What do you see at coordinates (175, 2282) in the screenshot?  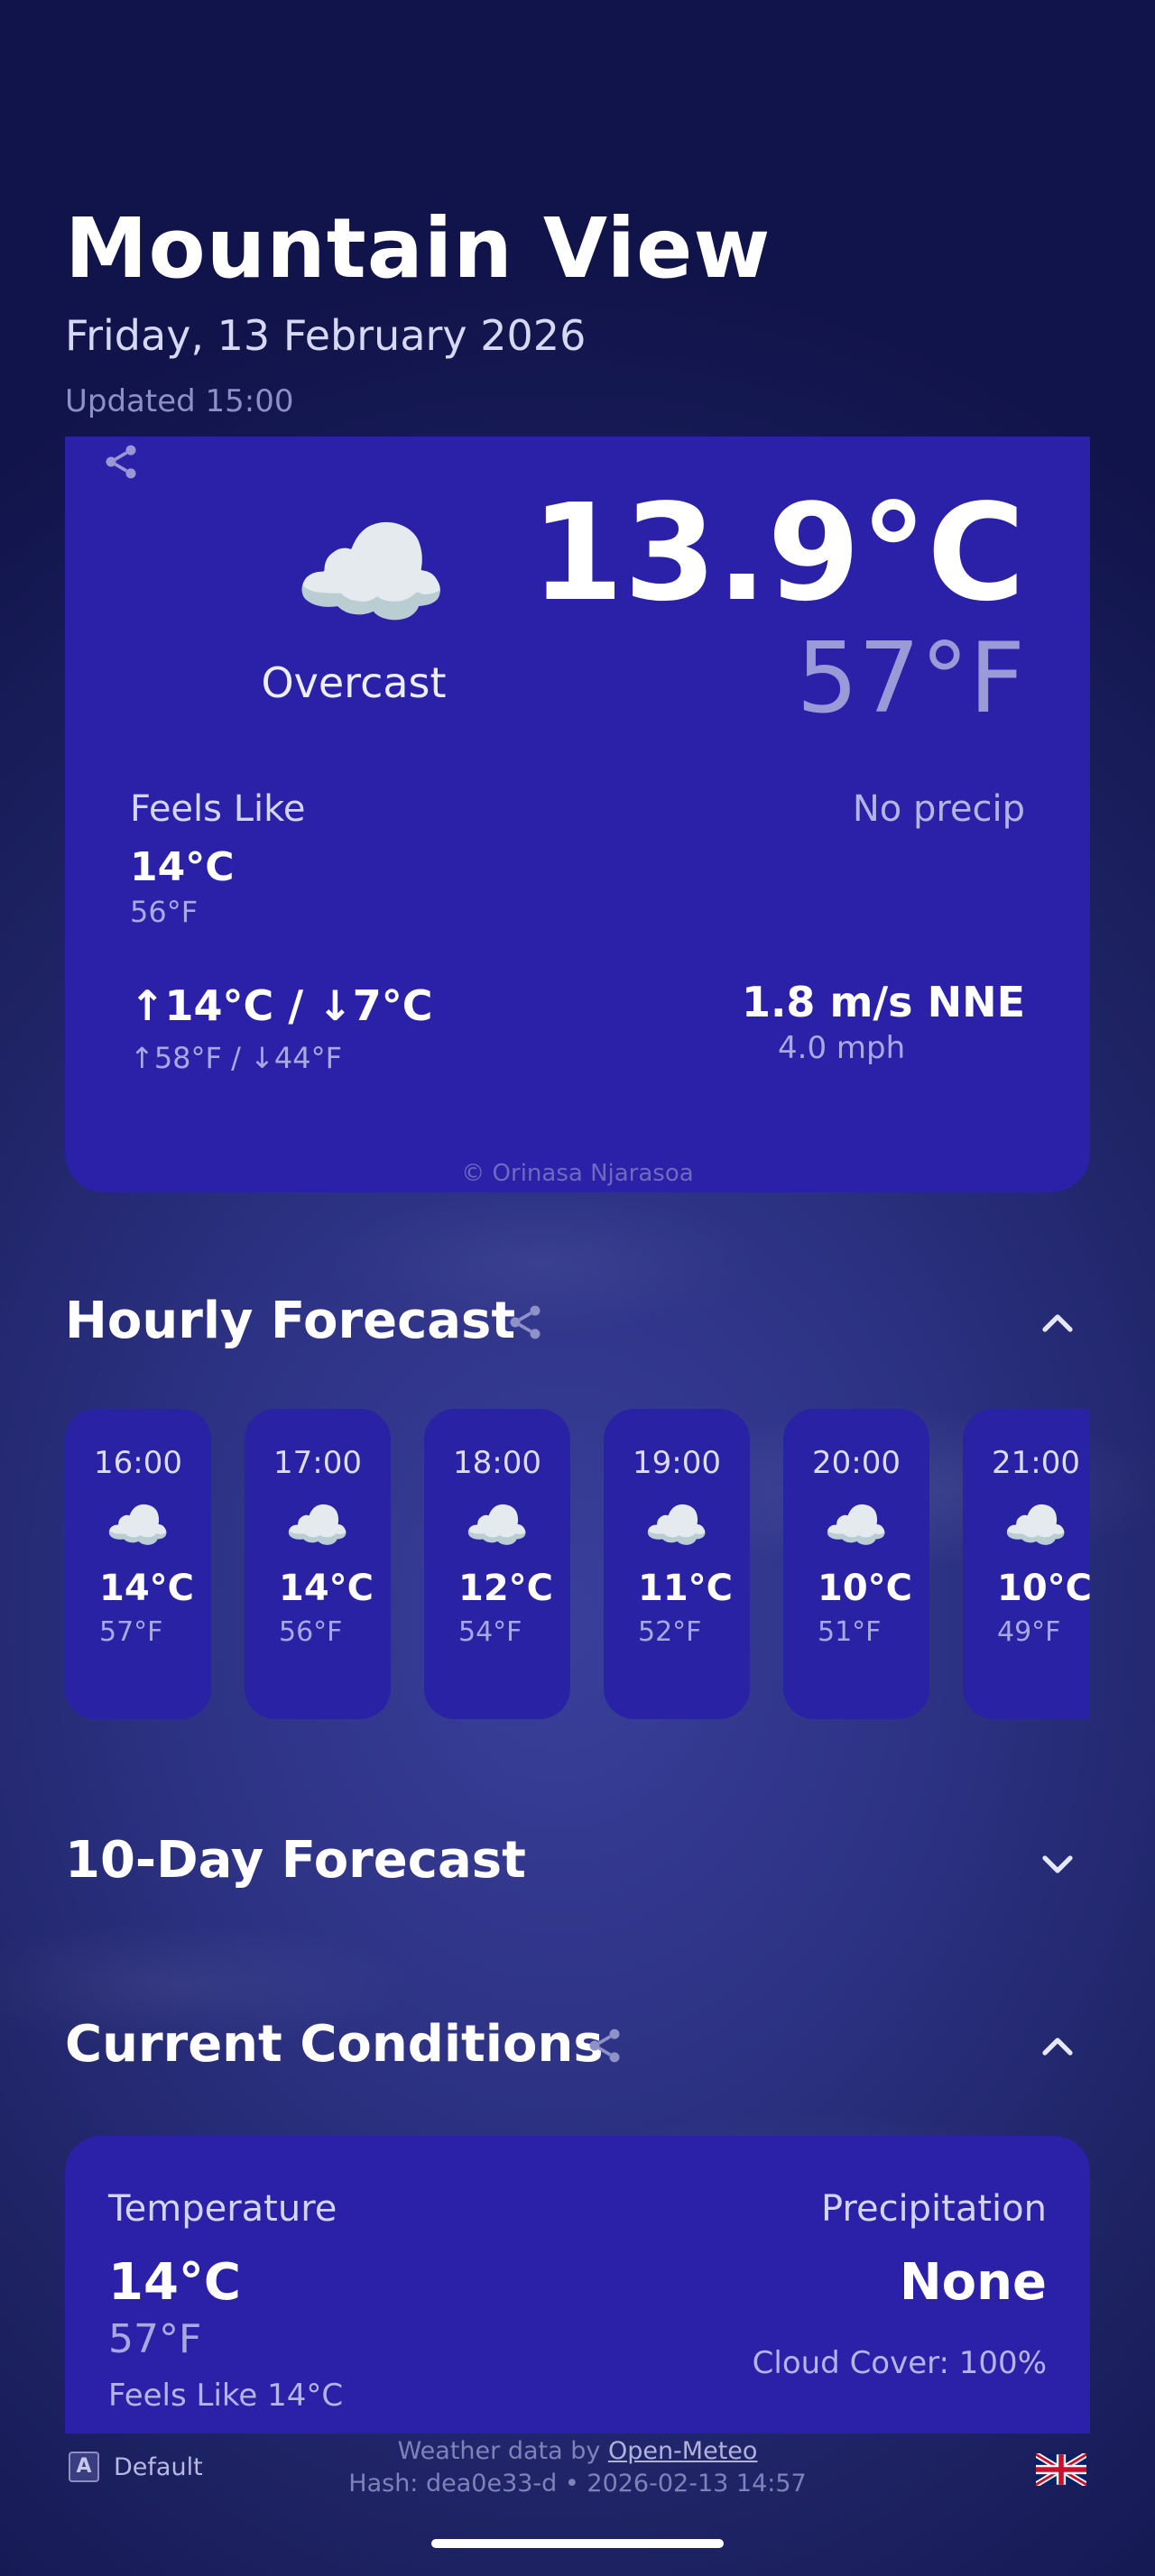 I see `temperature-value-celsius: 14°C` at bounding box center [175, 2282].